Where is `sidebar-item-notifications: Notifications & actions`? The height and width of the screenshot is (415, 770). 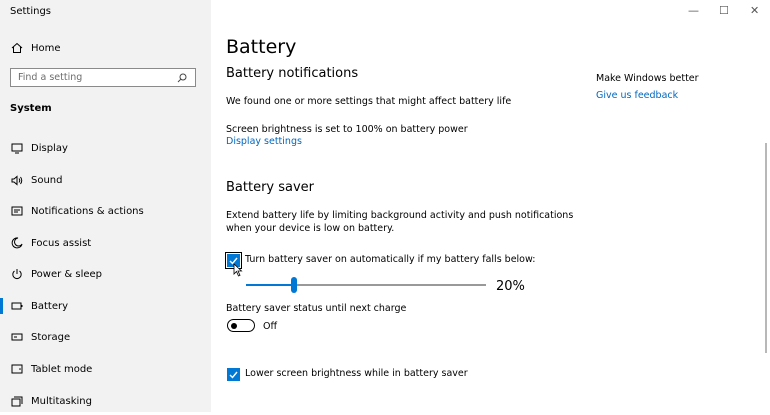
sidebar-item-notifications: Notifications & actions is located at coordinates (105, 211).